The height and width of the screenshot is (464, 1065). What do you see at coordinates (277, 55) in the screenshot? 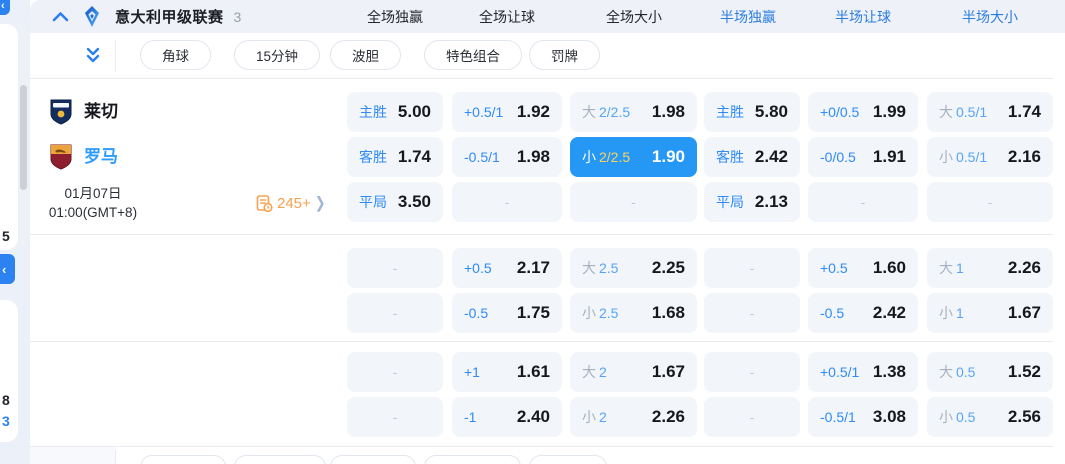
I see `filter-pill-2: 15分钟` at bounding box center [277, 55].